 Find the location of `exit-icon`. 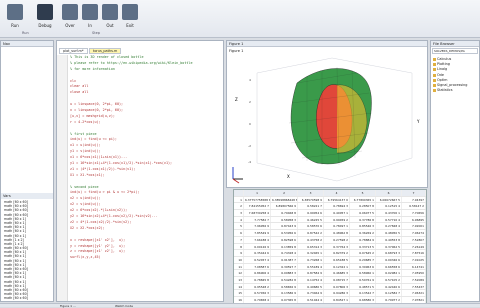

exit-icon is located at coordinates (130, 12).